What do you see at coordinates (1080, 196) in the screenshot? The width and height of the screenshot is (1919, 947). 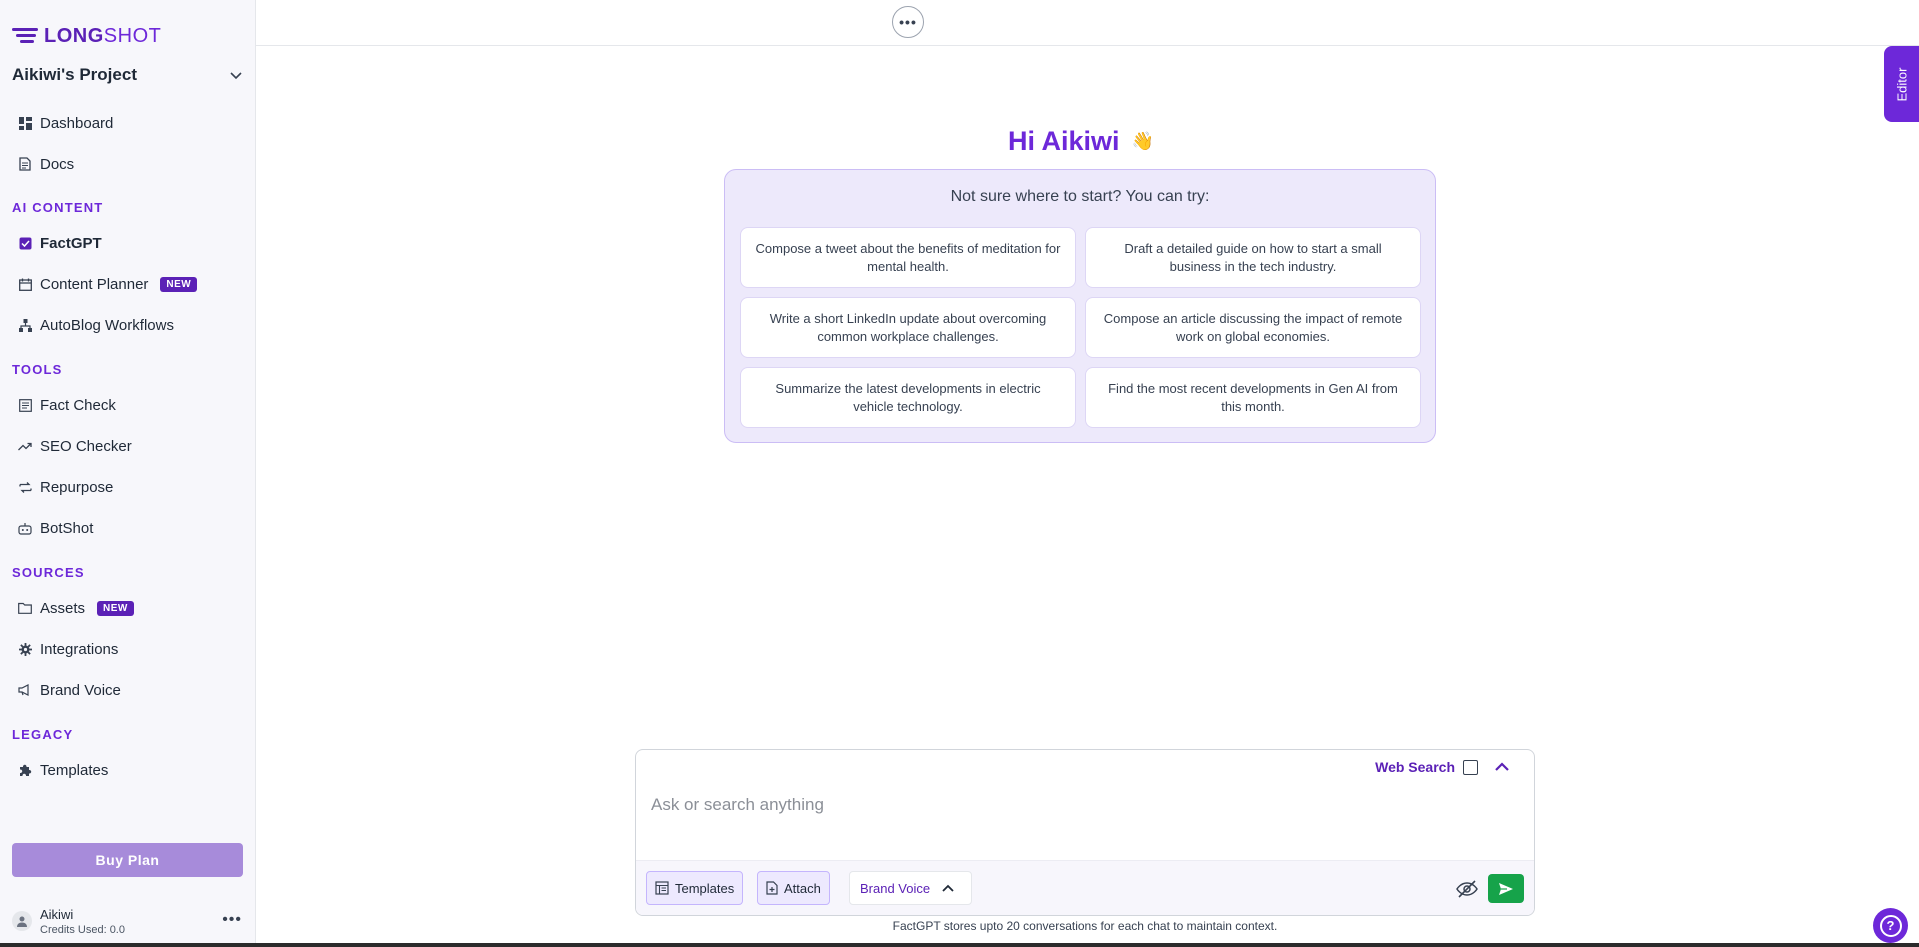 I see `suggestions-title: Not sure where to start? You can try:` at bounding box center [1080, 196].